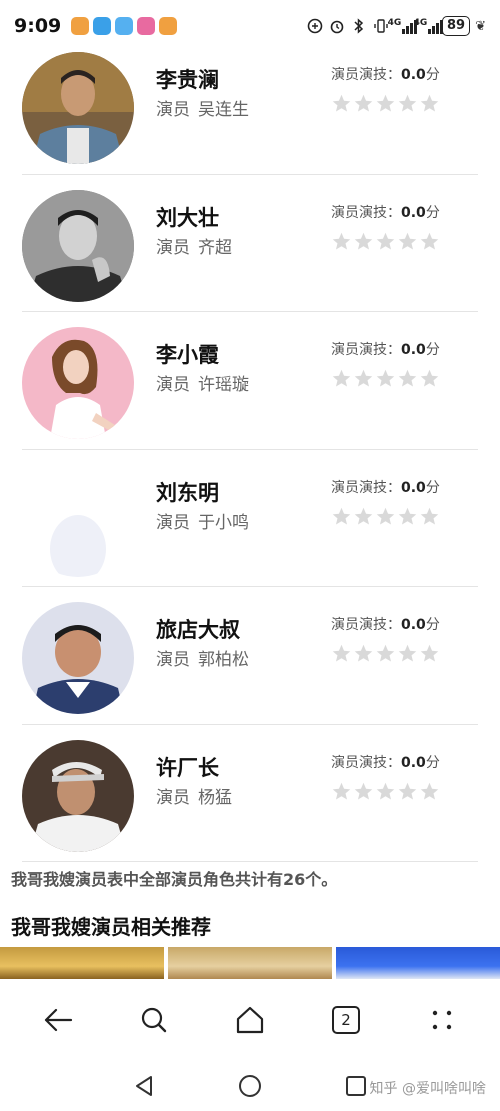 The width and height of the screenshot is (500, 1111). I want to click on actor-name: 于小鸣, so click(223, 523).